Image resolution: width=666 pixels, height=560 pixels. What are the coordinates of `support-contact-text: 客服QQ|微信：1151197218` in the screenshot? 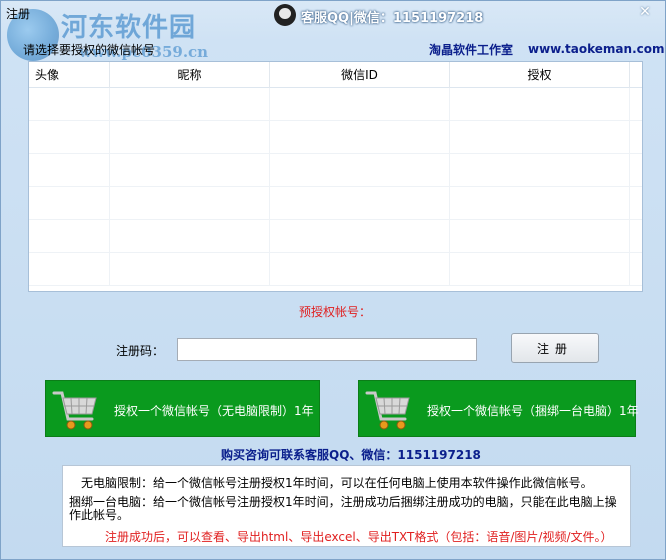 It's located at (392, 18).